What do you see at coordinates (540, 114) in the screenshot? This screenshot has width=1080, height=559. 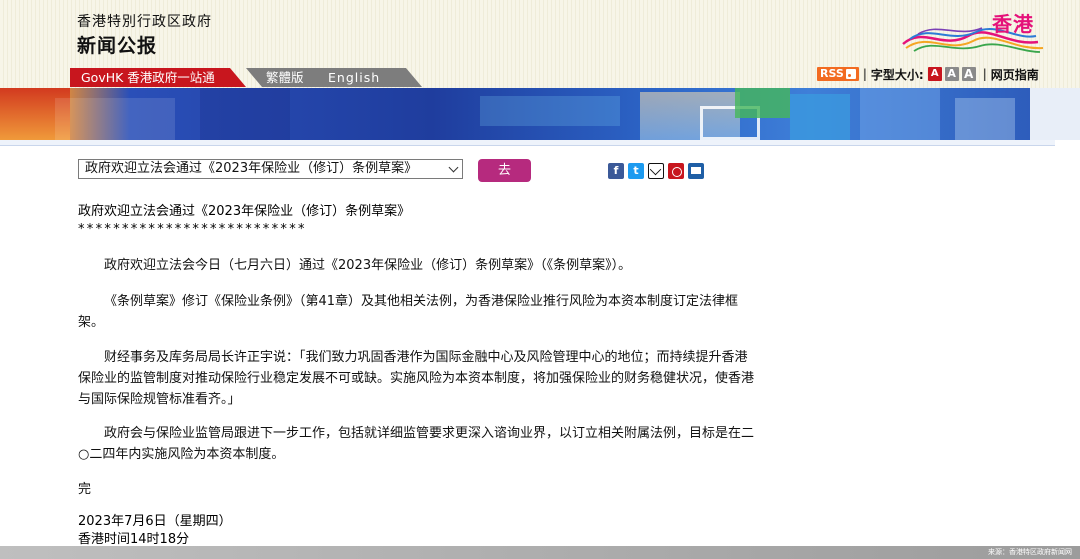 I see `decorative-banner` at bounding box center [540, 114].